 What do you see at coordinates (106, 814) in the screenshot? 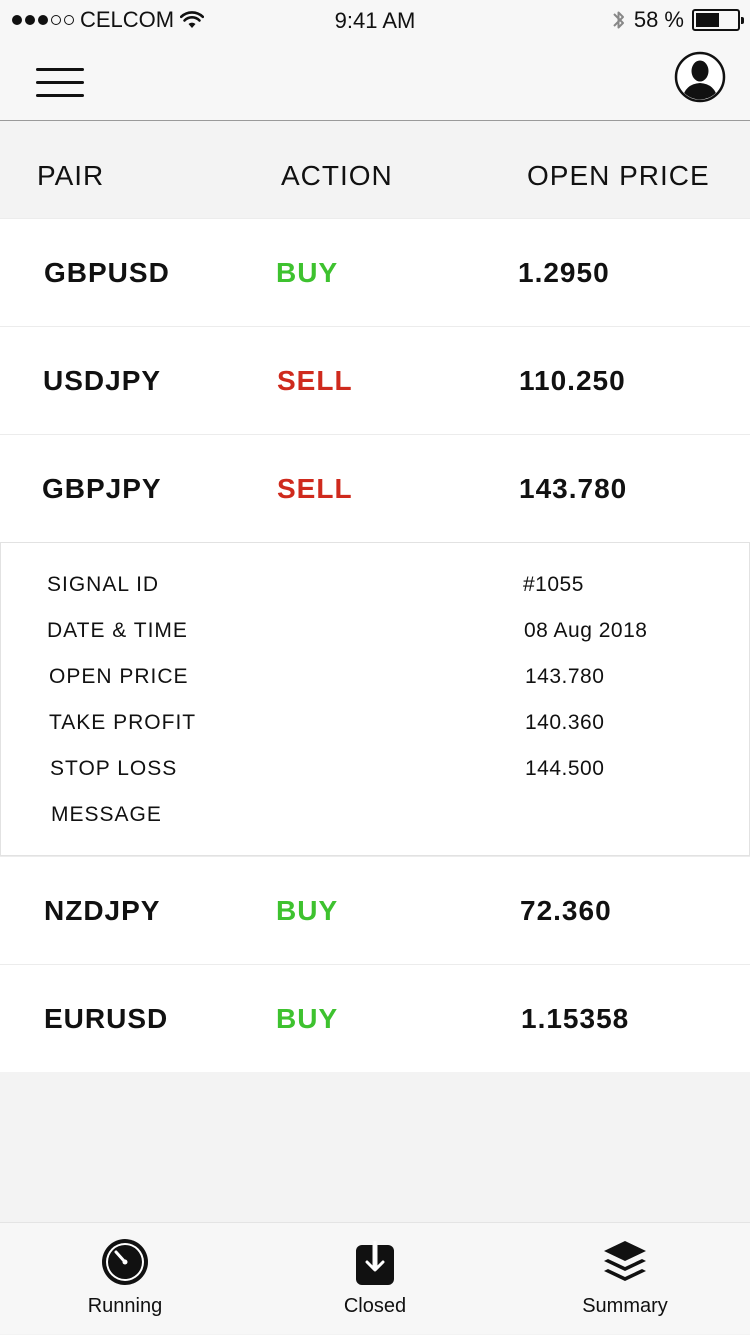
I see `detail-label: MESSAGE` at bounding box center [106, 814].